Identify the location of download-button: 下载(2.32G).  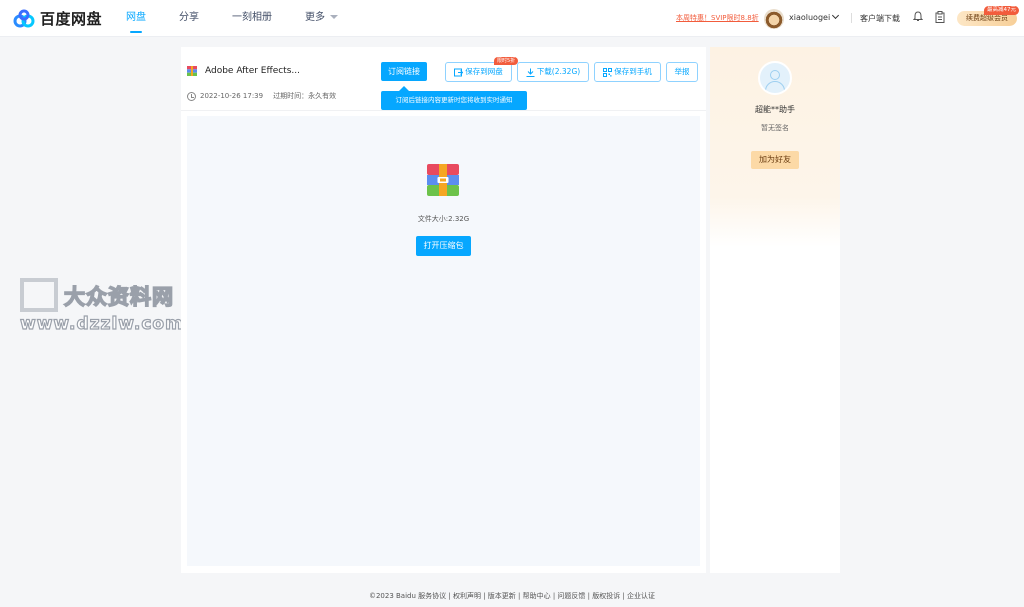
(553, 72).